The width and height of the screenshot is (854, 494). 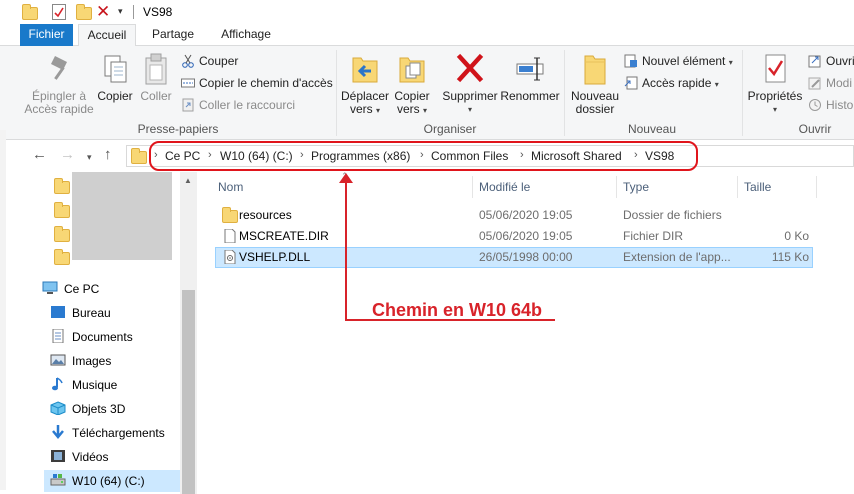 I want to click on properties-button: Propriétés ▾, so click(x=775, y=84).